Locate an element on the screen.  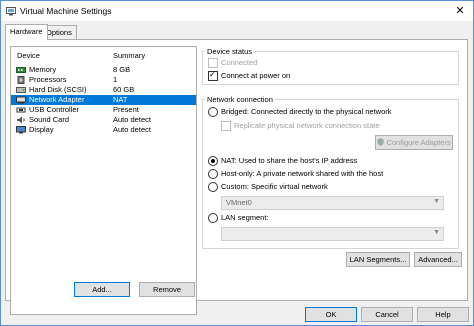
shield-icon is located at coordinates (380, 142).